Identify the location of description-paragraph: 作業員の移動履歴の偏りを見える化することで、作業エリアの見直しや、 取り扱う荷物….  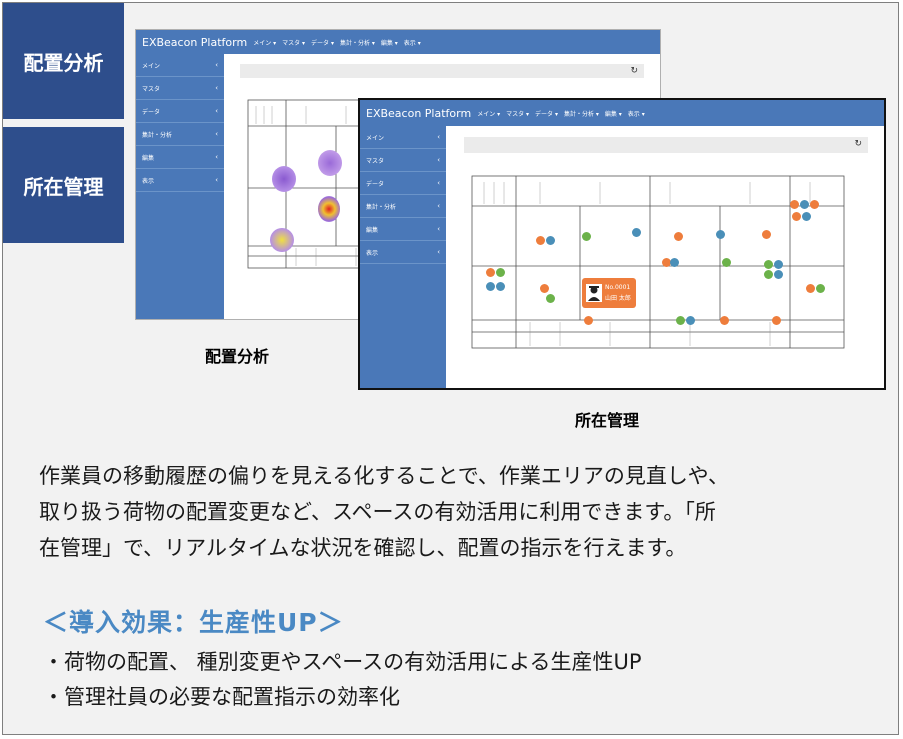
(459, 512).